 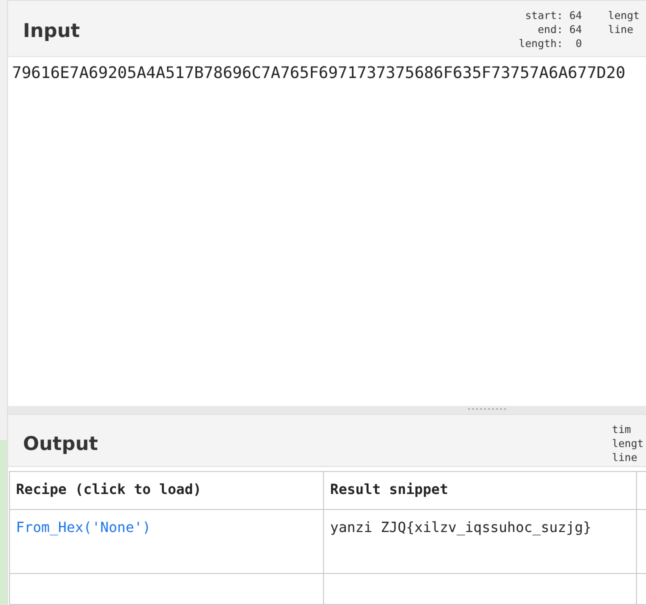 I want to click on panel-title: Output, so click(x=61, y=443).